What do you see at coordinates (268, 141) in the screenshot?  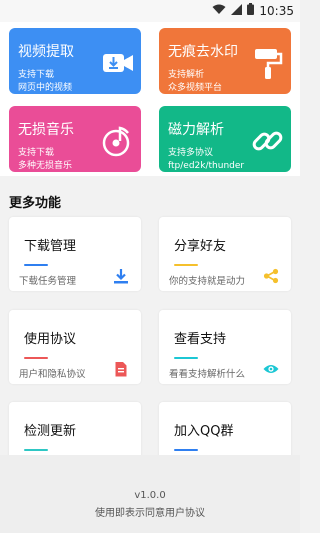 I see `link-icon` at bounding box center [268, 141].